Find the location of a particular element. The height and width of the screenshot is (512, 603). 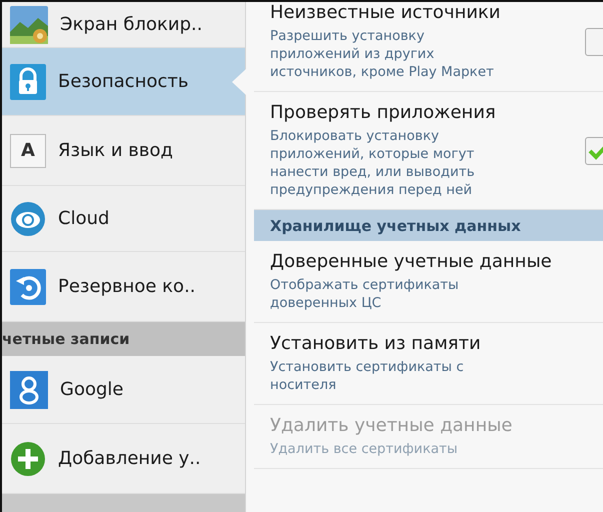

sidebar-item: Google is located at coordinates (123, 390).